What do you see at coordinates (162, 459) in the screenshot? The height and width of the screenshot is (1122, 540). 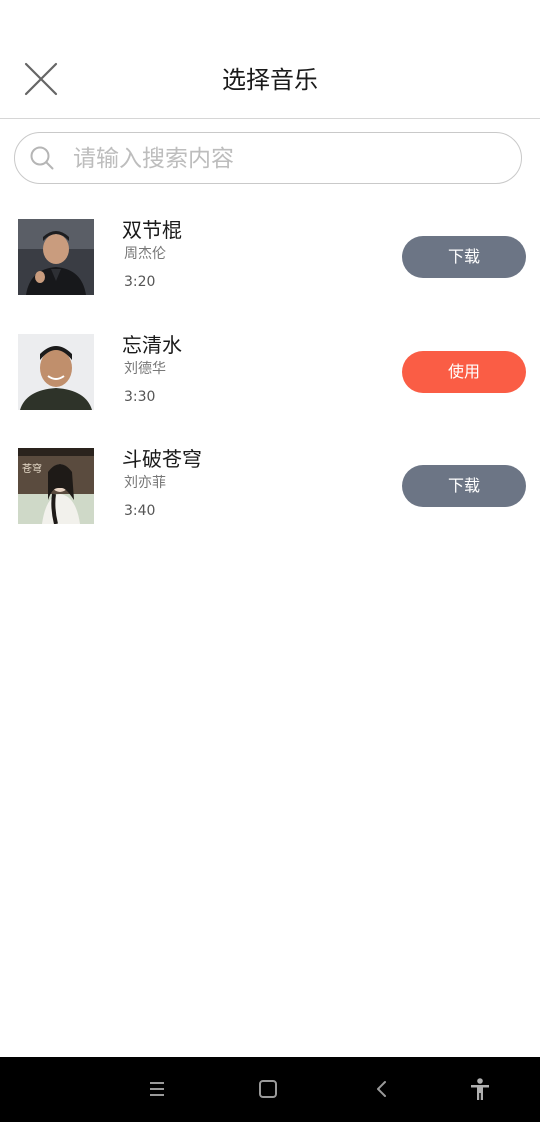 I see `song-title: 斗破苍穹` at bounding box center [162, 459].